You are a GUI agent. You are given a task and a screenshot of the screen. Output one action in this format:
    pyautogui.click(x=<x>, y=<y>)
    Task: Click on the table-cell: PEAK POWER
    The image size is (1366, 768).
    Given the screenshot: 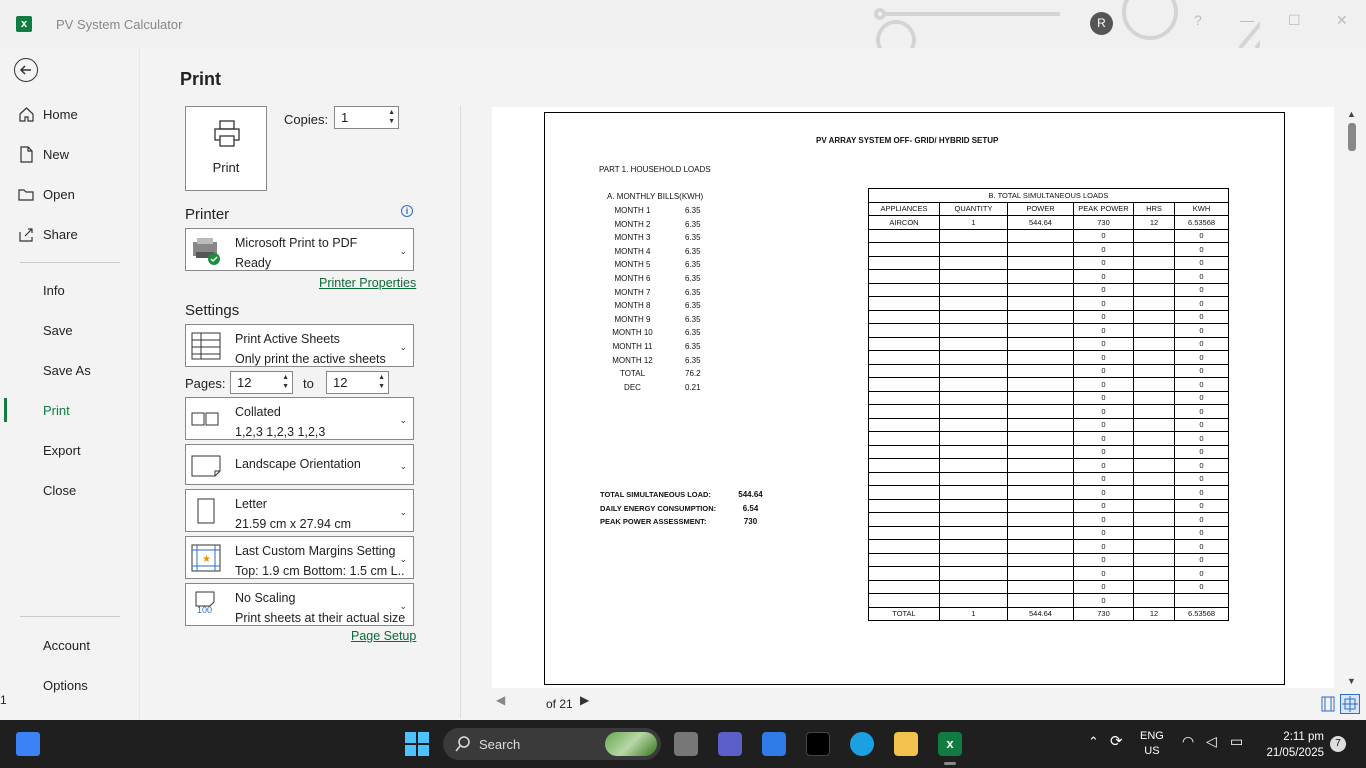 What is the action you would take?
    pyautogui.click(x=1103, y=208)
    